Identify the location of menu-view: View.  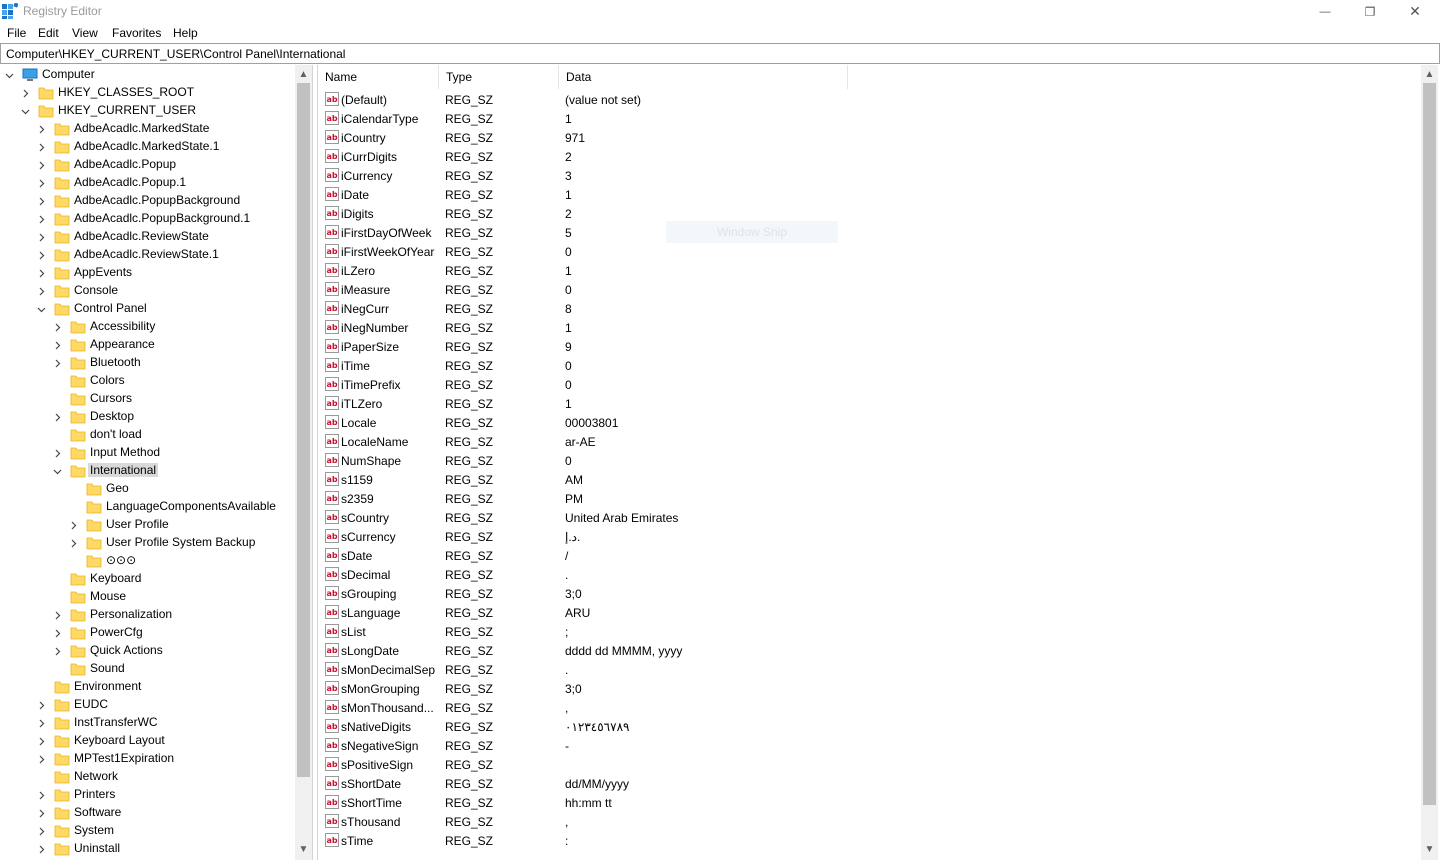
(85, 33).